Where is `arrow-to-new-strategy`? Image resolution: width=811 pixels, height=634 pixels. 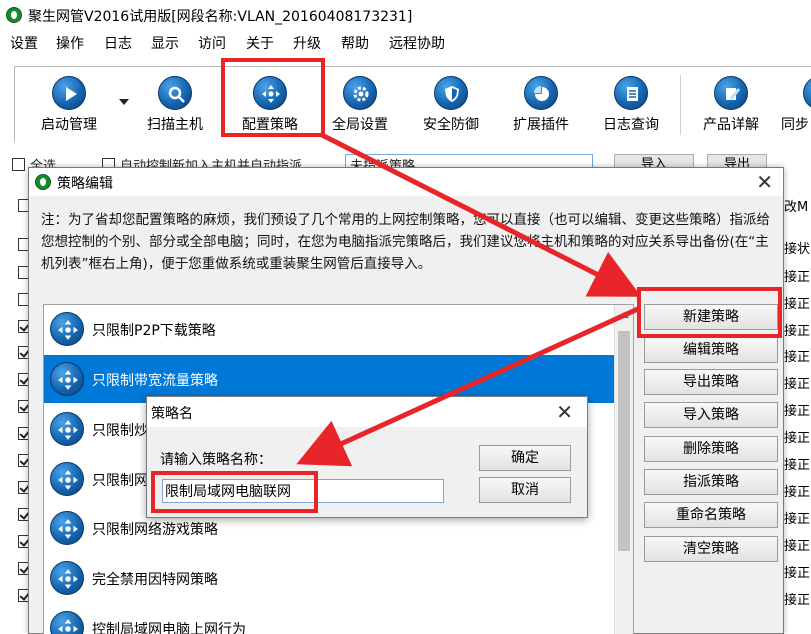 arrow-to-new-strategy is located at coordinates (480, 214).